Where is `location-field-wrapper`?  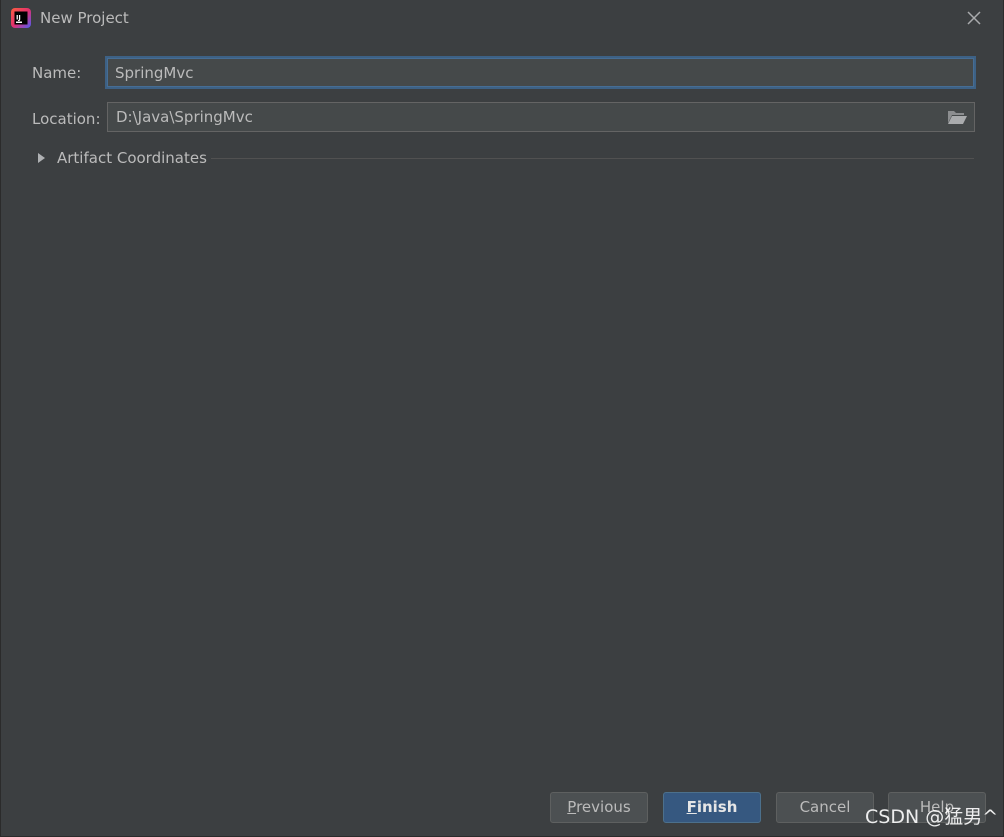
location-field-wrapper is located at coordinates (541, 117).